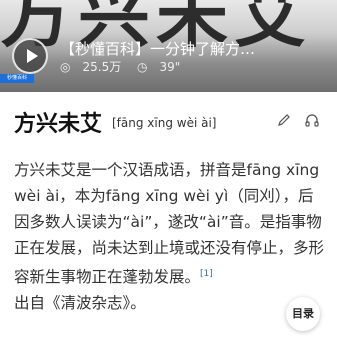  I want to click on video-duration: 39", so click(170, 67).